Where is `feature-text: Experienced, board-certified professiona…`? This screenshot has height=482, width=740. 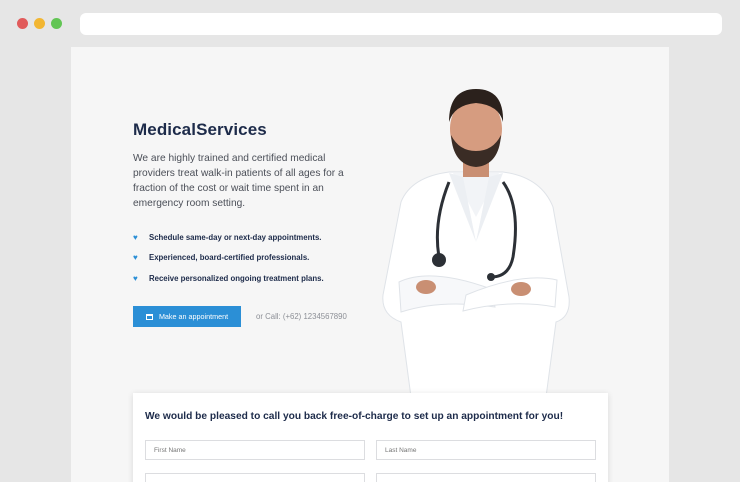
feature-text: Experienced, board-certified professiona… is located at coordinates (229, 258).